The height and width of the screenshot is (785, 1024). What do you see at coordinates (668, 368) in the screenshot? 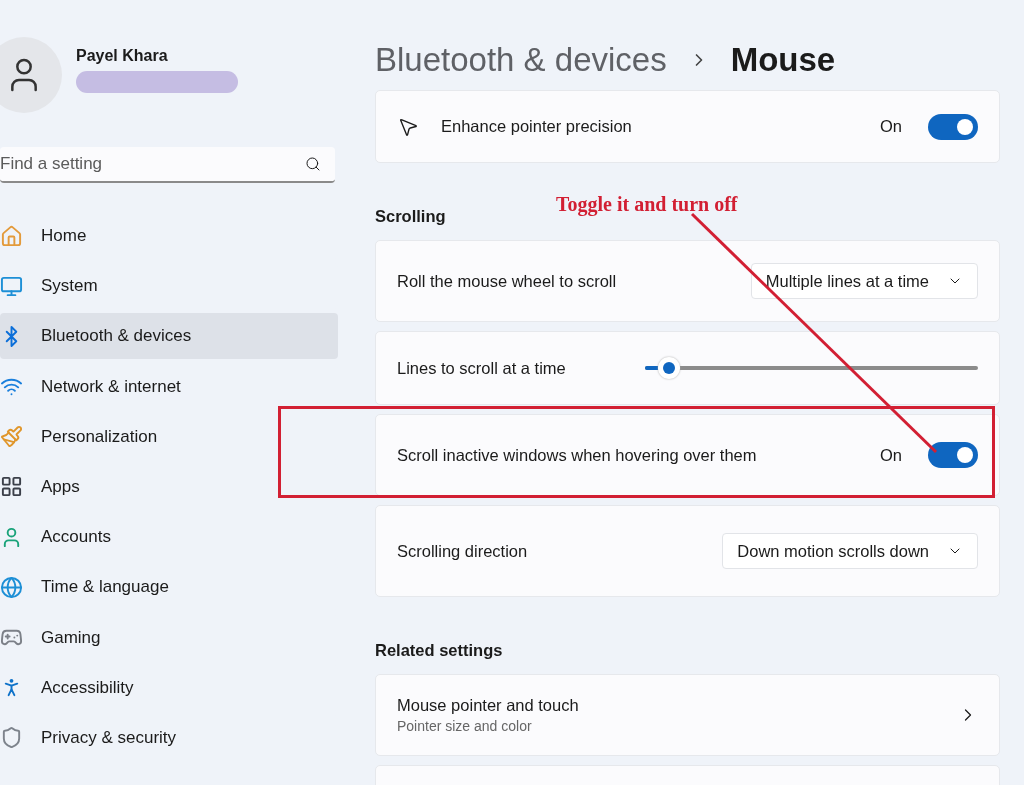
I see `slider-thumb` at bounding box center [668, 368].